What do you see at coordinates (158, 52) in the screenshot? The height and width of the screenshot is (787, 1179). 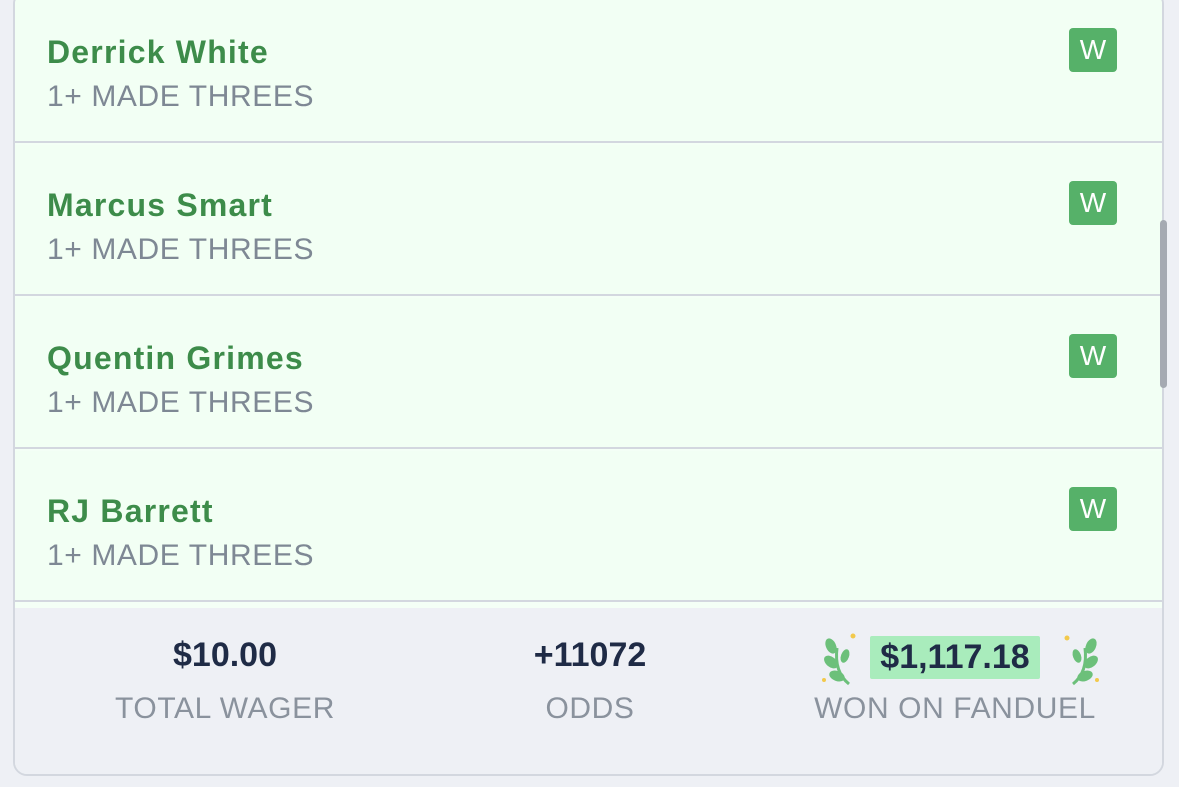 I see `player-name: Derrick White` at bounding box center [158, 52].